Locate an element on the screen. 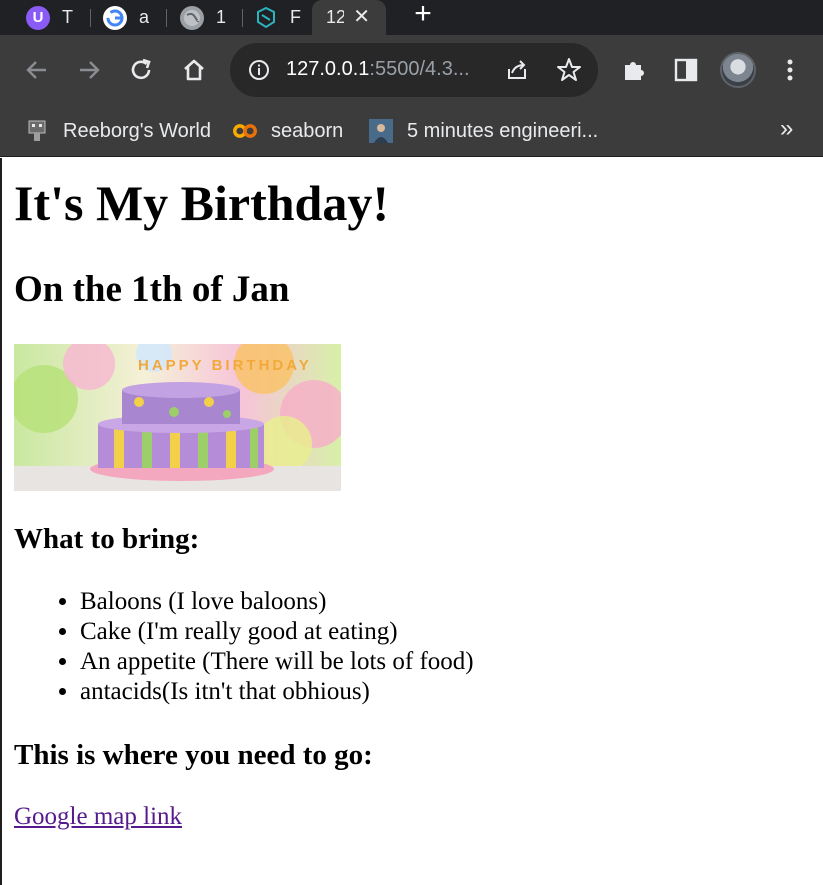 The width and height of the screenshot is (823, 885). list-item: An appetite (There will be lots of food) is located at coordinates (277, 662).